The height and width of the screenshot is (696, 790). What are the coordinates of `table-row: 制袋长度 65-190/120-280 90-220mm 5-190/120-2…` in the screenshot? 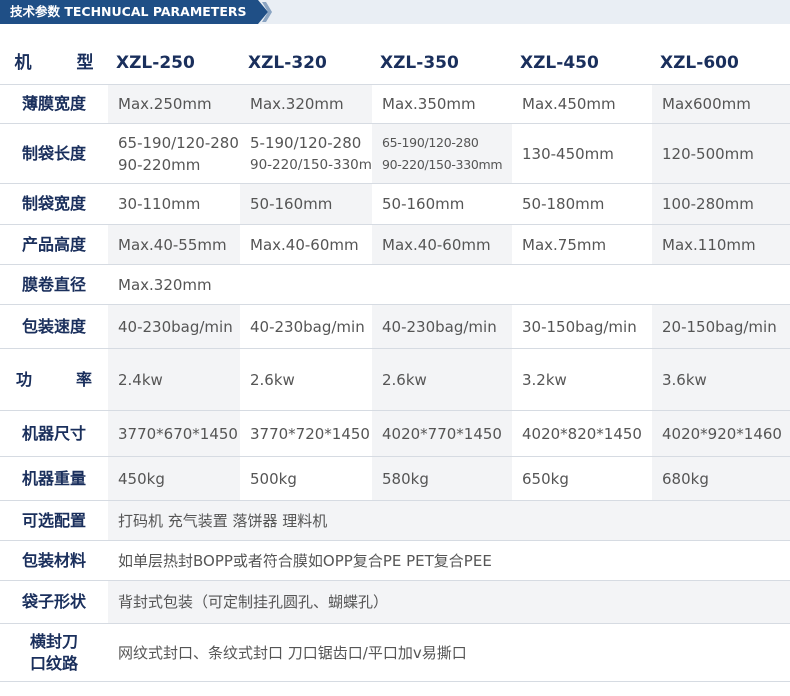 It's located at (395, 153).